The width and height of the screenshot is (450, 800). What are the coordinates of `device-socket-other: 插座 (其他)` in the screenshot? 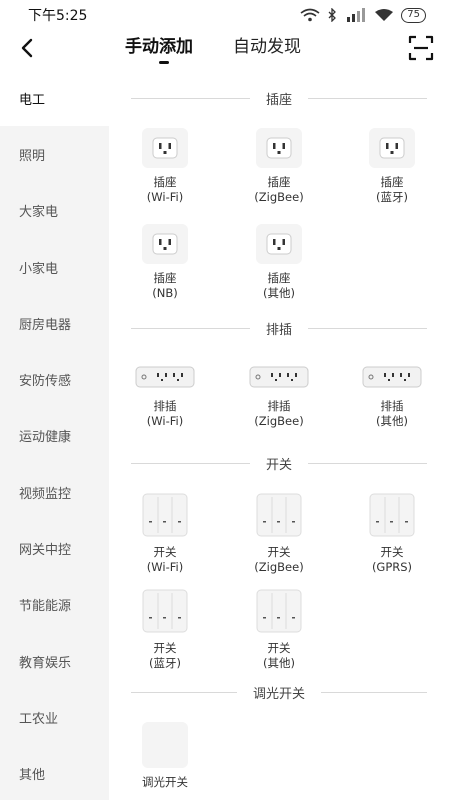 It's located at (279, 262).